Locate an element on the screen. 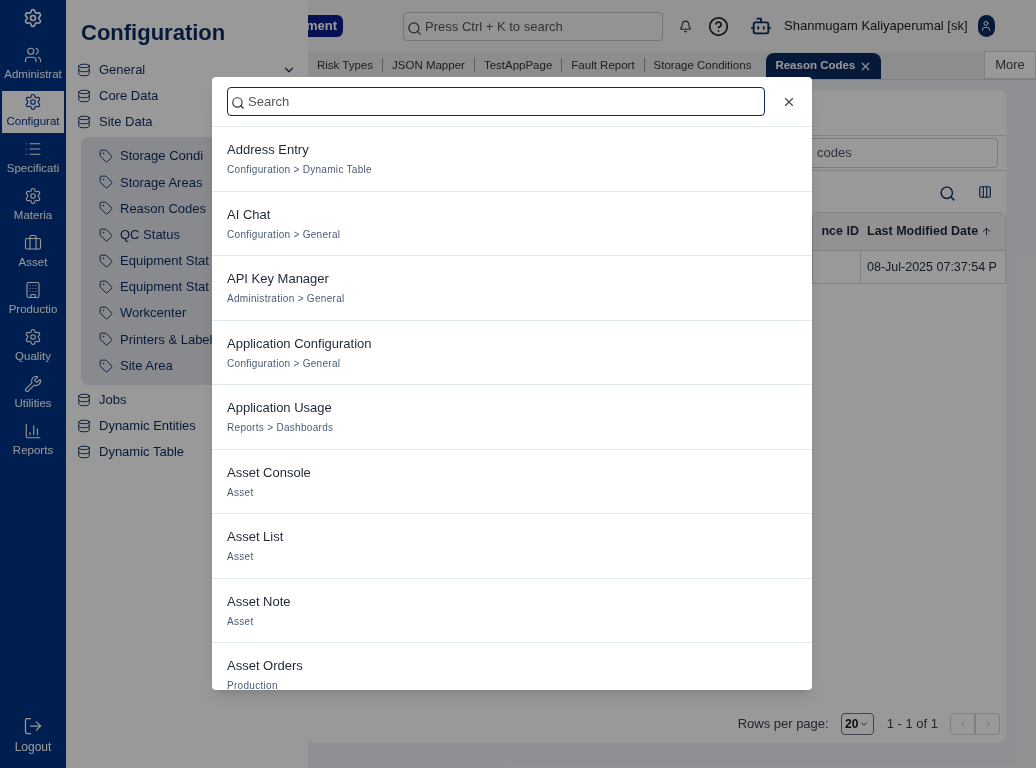 The image size is (1036, 768). tab: Storage Conditions is located at coordinates (702, 66).